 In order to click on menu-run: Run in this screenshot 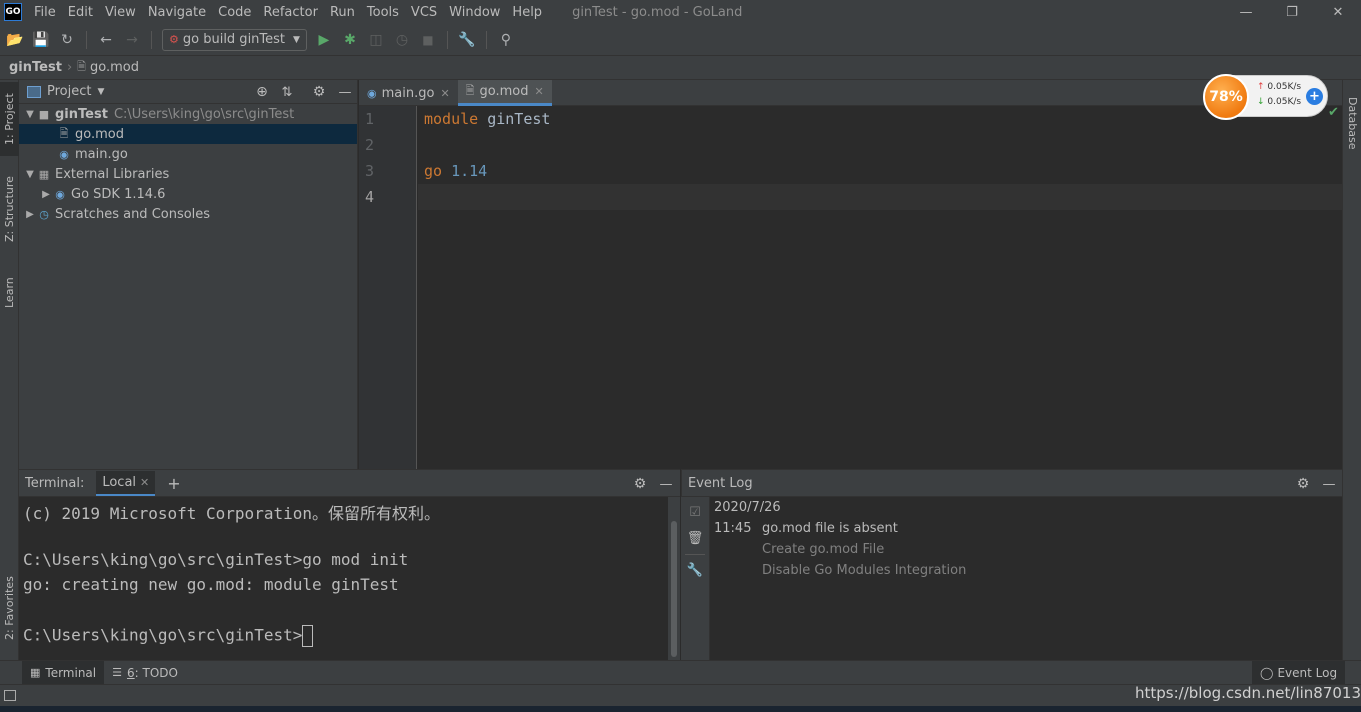, I will do `click(342, 12)`.